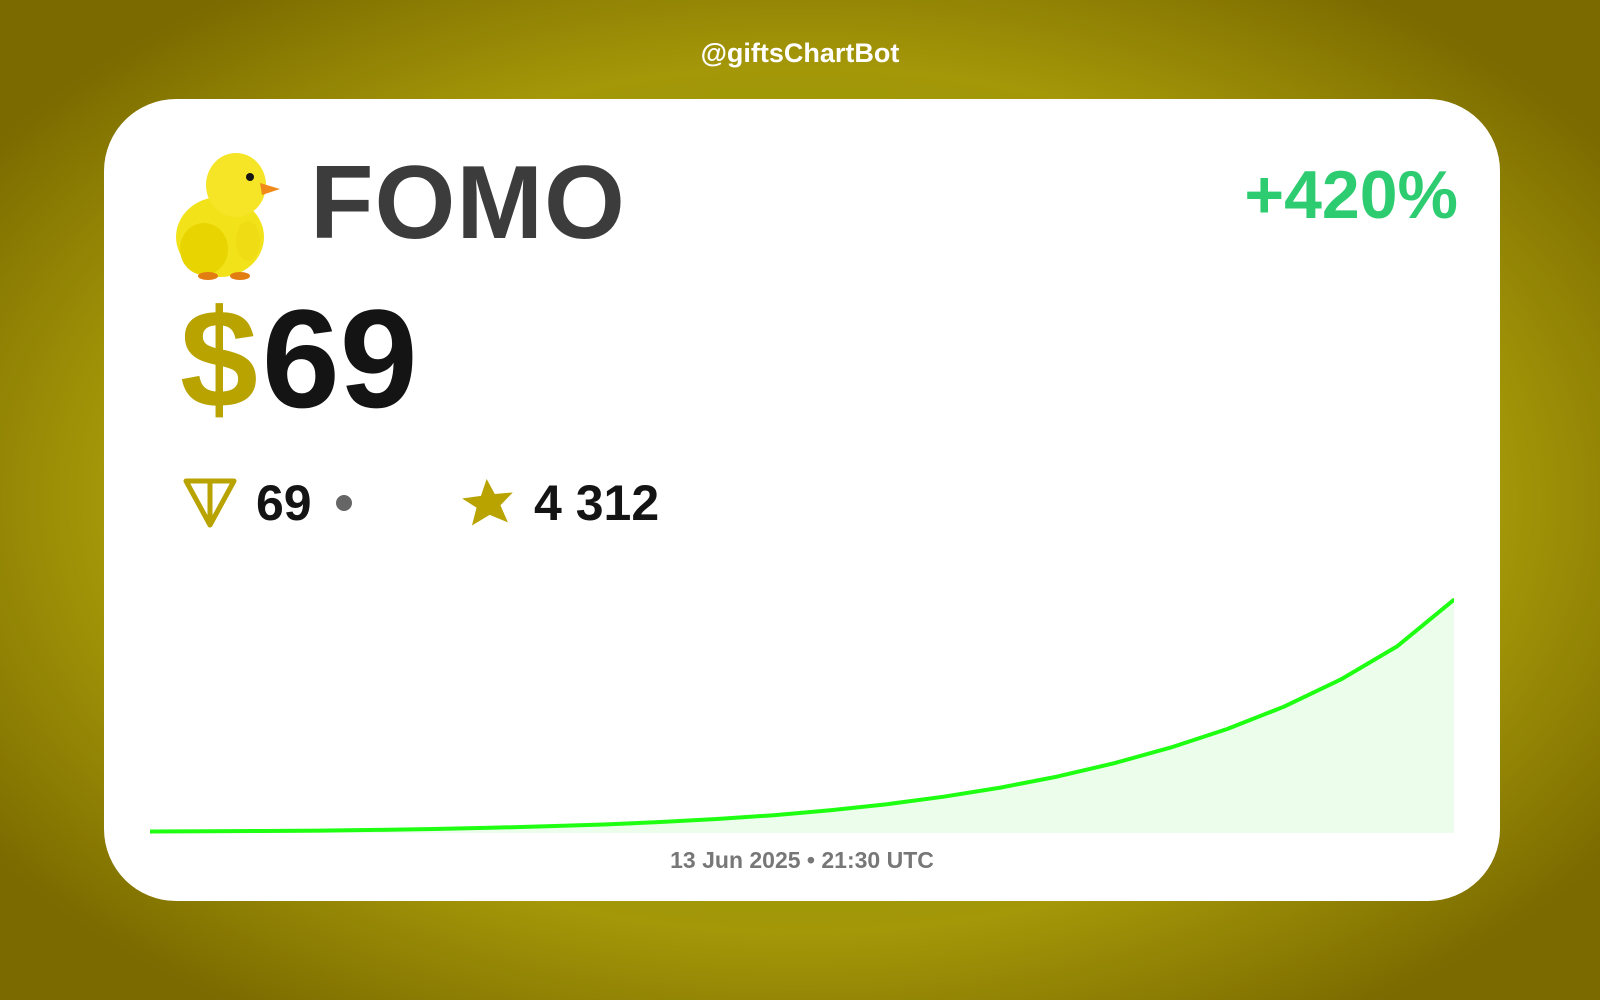  What do you see at coordinates (343, 503) in the screenshot?
I see `separator-dot` at bounding box center [343, 503].